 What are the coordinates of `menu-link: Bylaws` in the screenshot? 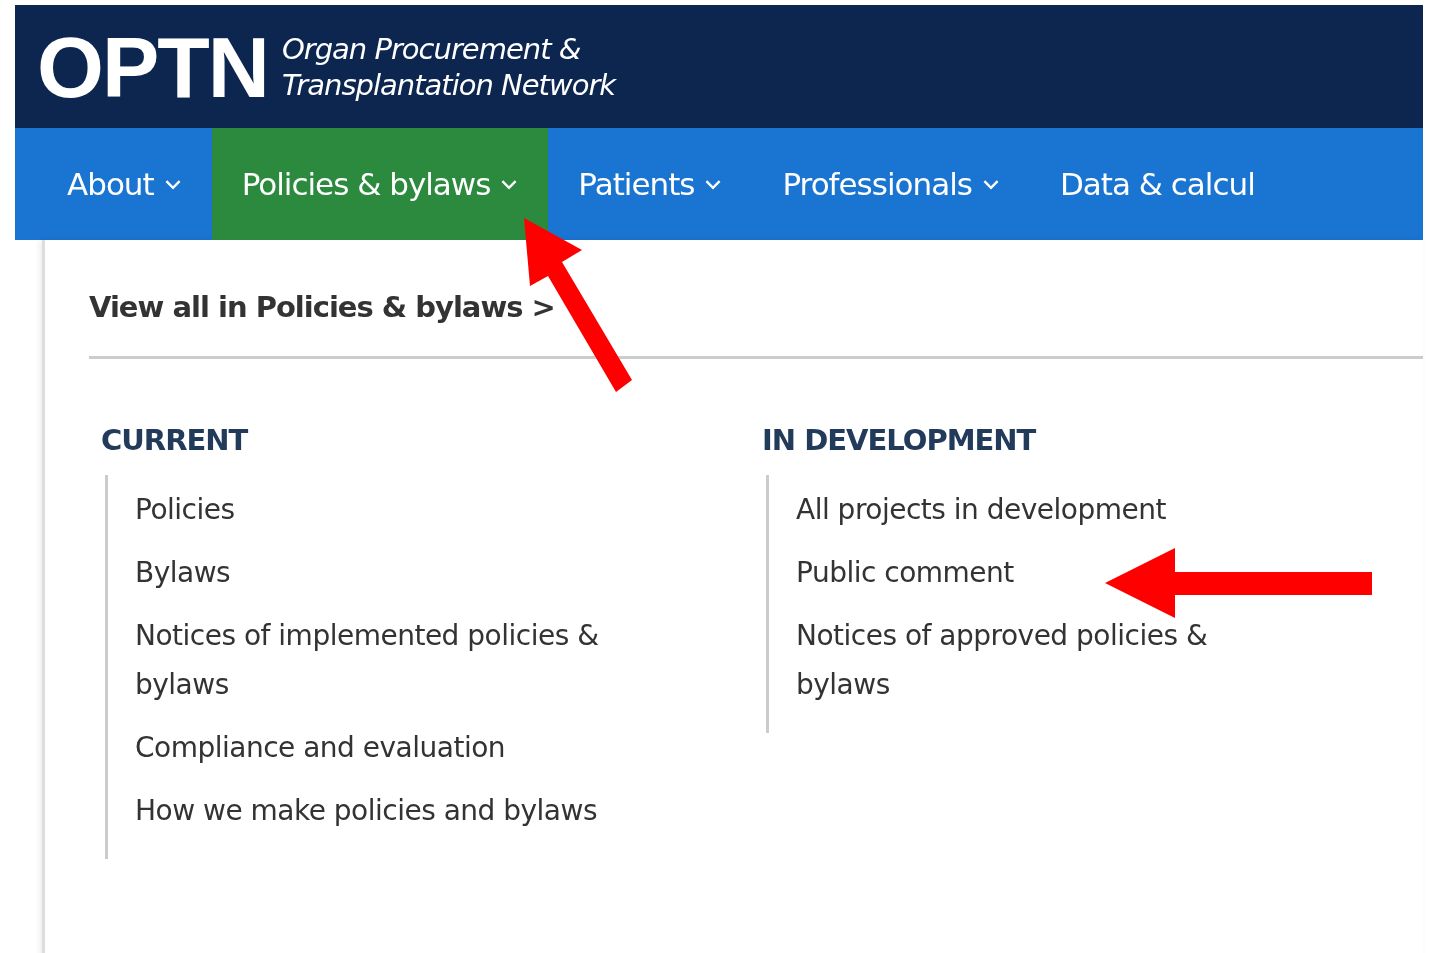 It's located at (183, 572).